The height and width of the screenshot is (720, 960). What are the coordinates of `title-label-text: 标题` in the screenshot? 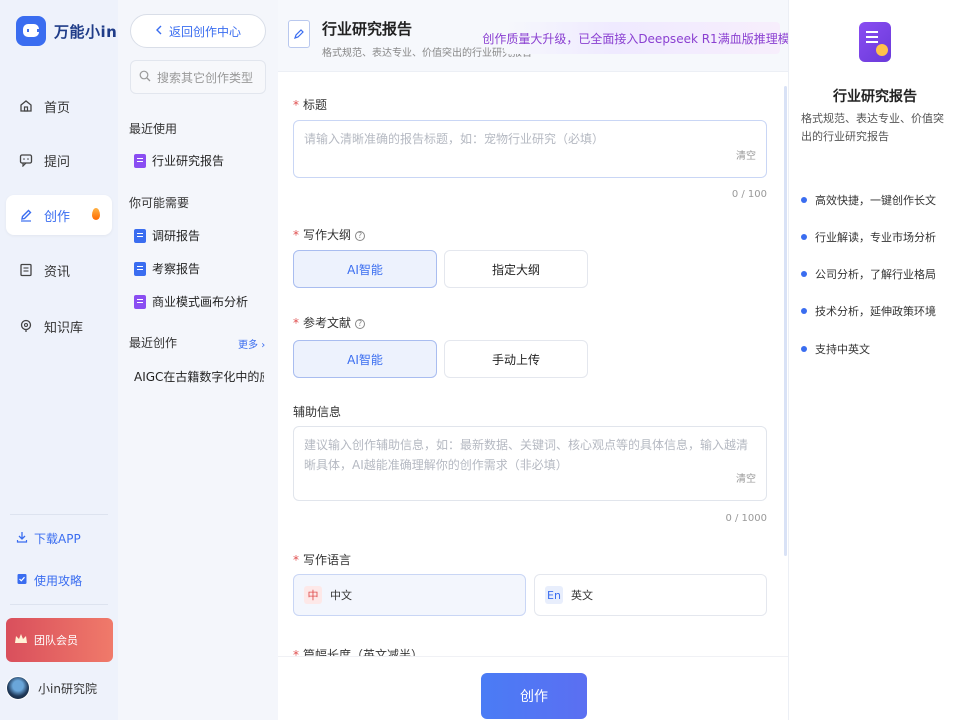 It's located at (315, 105).